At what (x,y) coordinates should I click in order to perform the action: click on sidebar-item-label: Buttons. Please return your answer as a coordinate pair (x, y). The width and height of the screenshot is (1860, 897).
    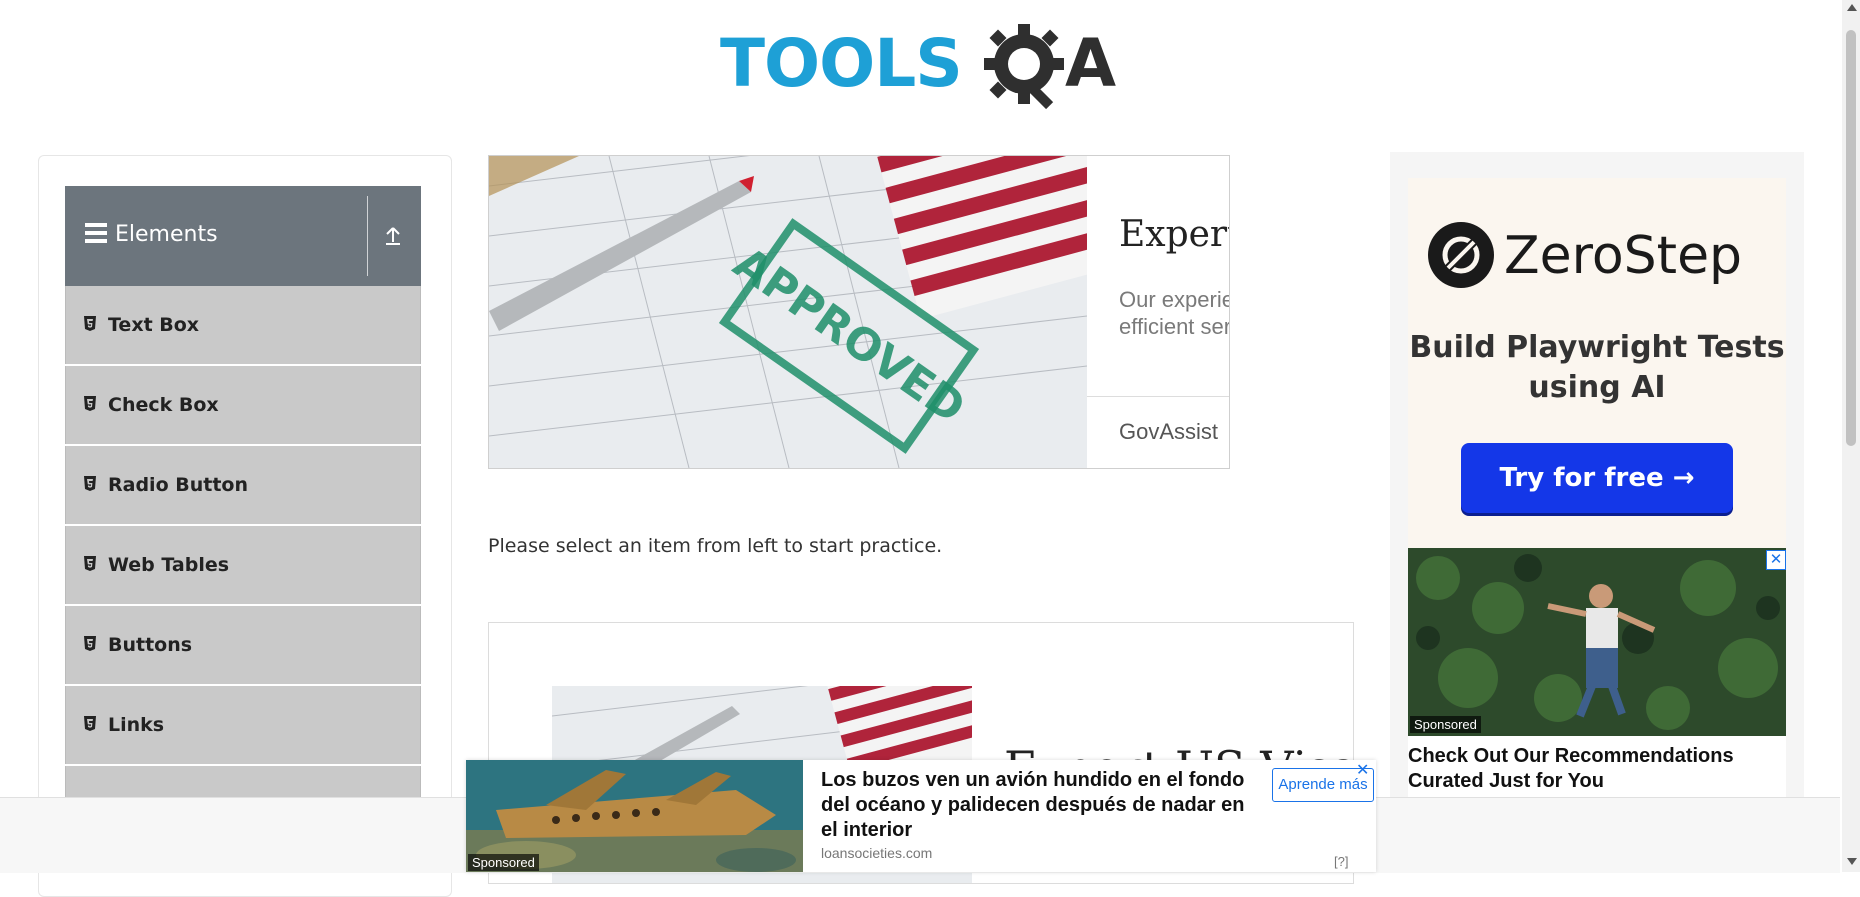
    Looking at the image, I should click on (150, 645).